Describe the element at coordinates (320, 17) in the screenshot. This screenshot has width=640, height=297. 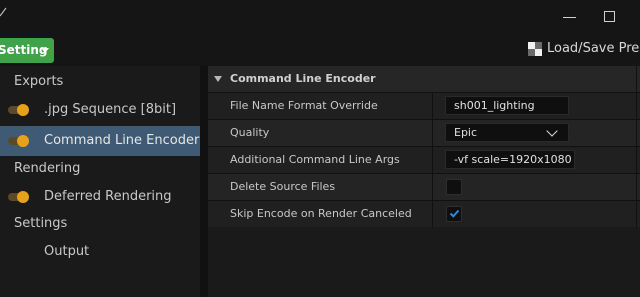
I see `title-bar` at that location.